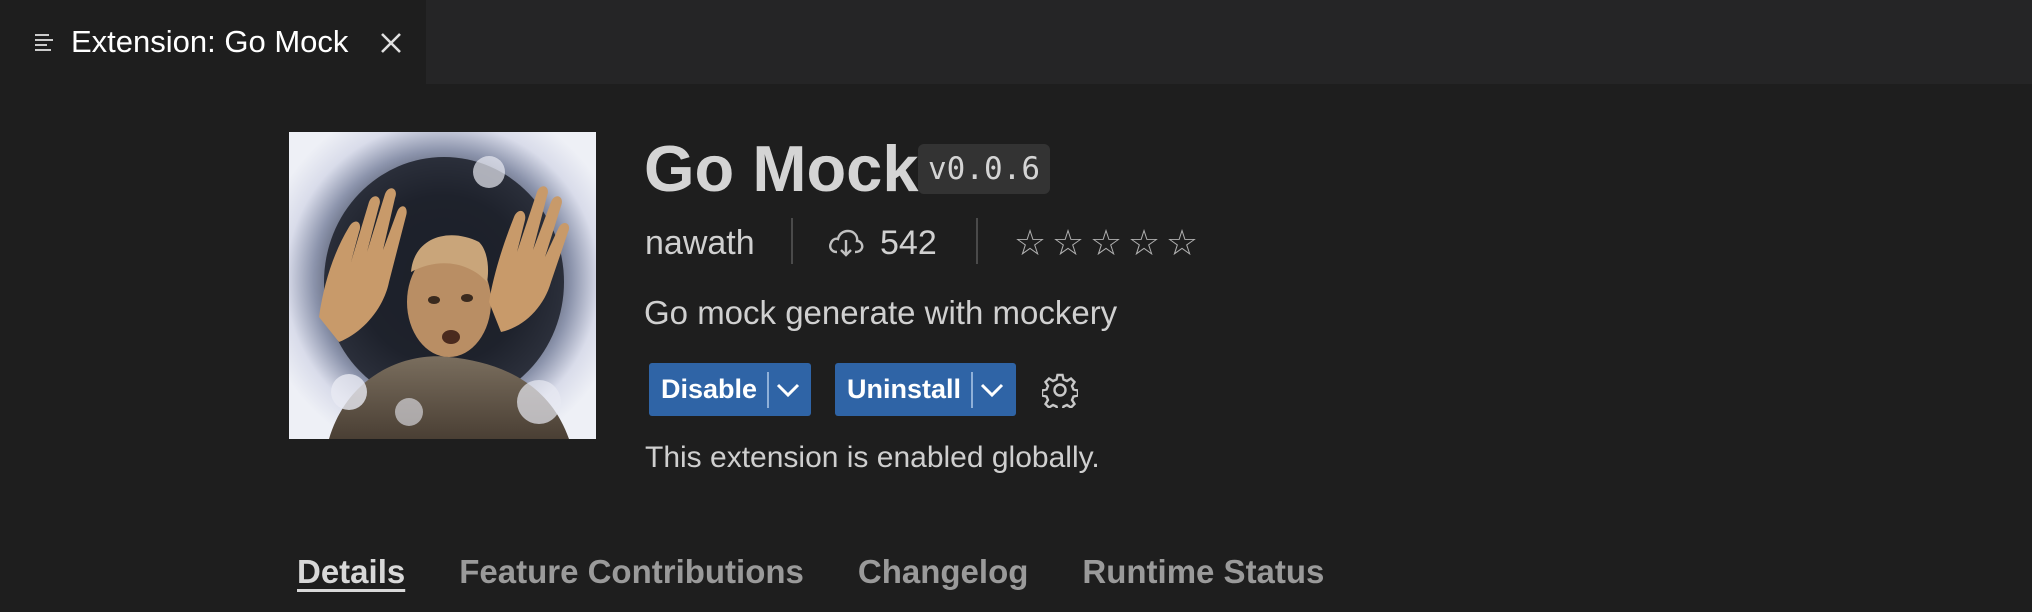 The height and width of the screenshot is (612, 2032). What do you see at coordinates (872, 457) in the screenshot?
I see `extension-status-text: This extension is enabled globally.` at bounding box center [872, 457].